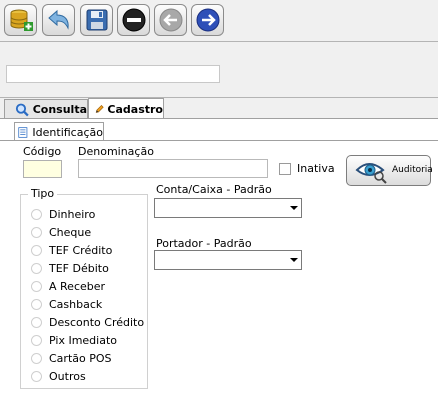 Image resolution: width=438 pixels, height=408 pixels. I want to click on next-button, so click(207, 20).